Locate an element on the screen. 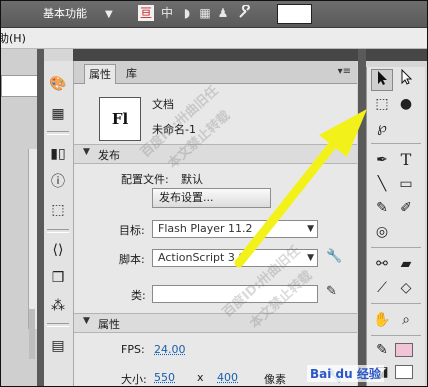  baidu-watermark: Bai du 经验 is located at coordinates (345, 373).